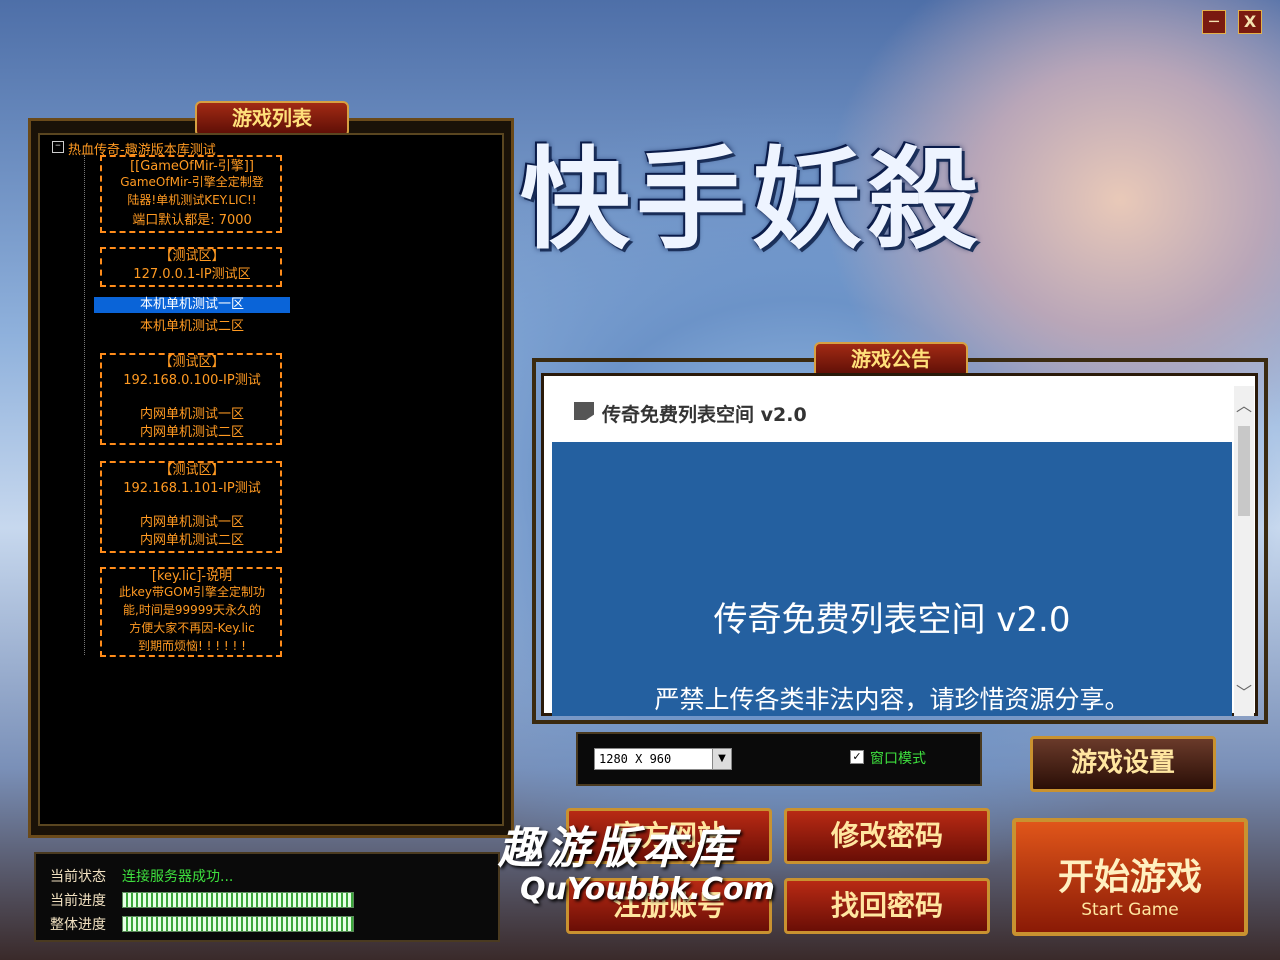 The height and width of the screenshot is (960, 1280). Describe the element at coordinates (1250, 22) in the screenshot. I see `close-button: X` at that location.